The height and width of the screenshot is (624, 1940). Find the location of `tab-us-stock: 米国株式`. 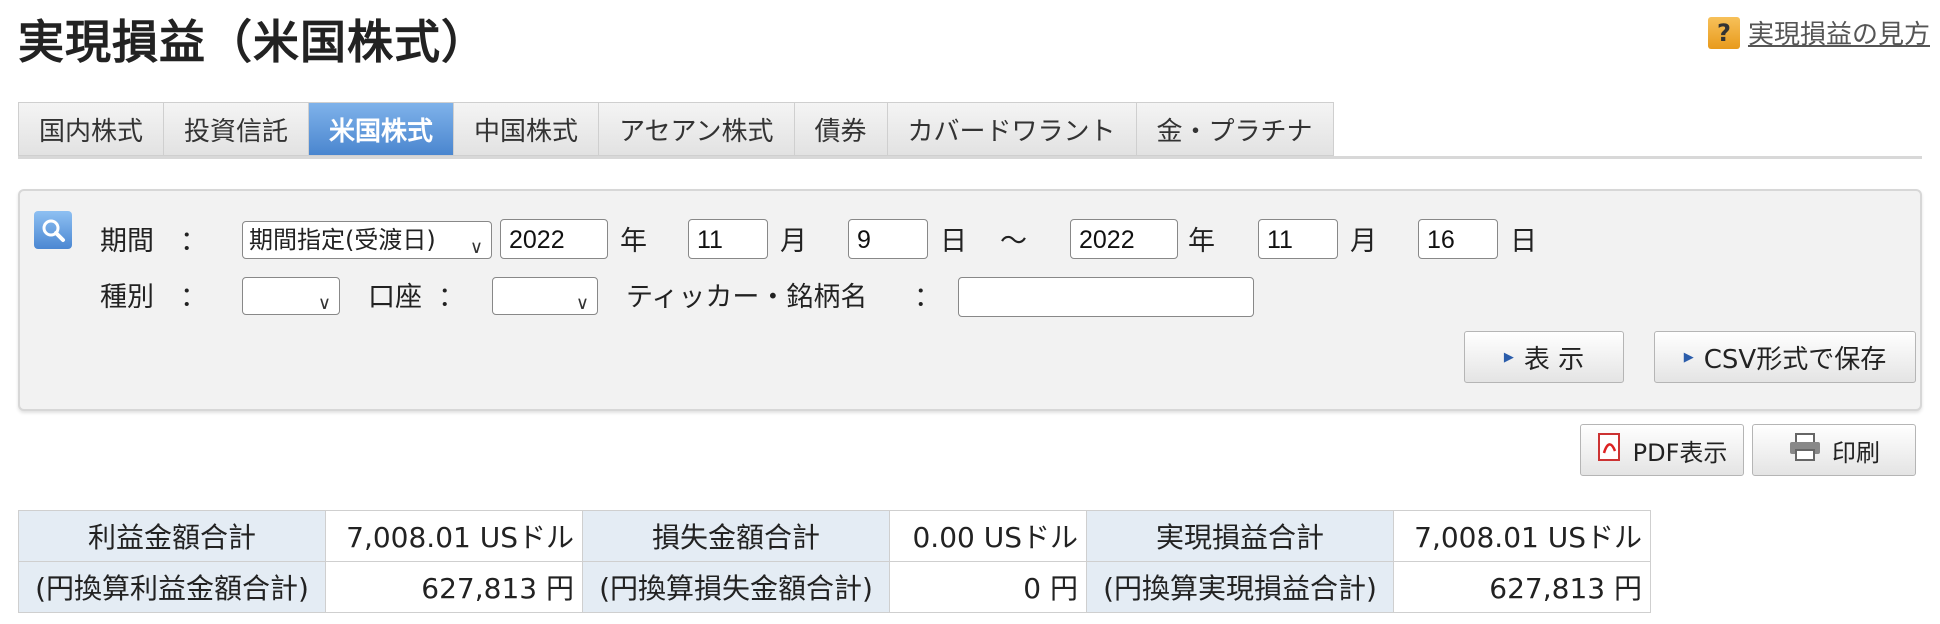

tab-us-stock: 米国株式 is located at coordinates (381, 129).